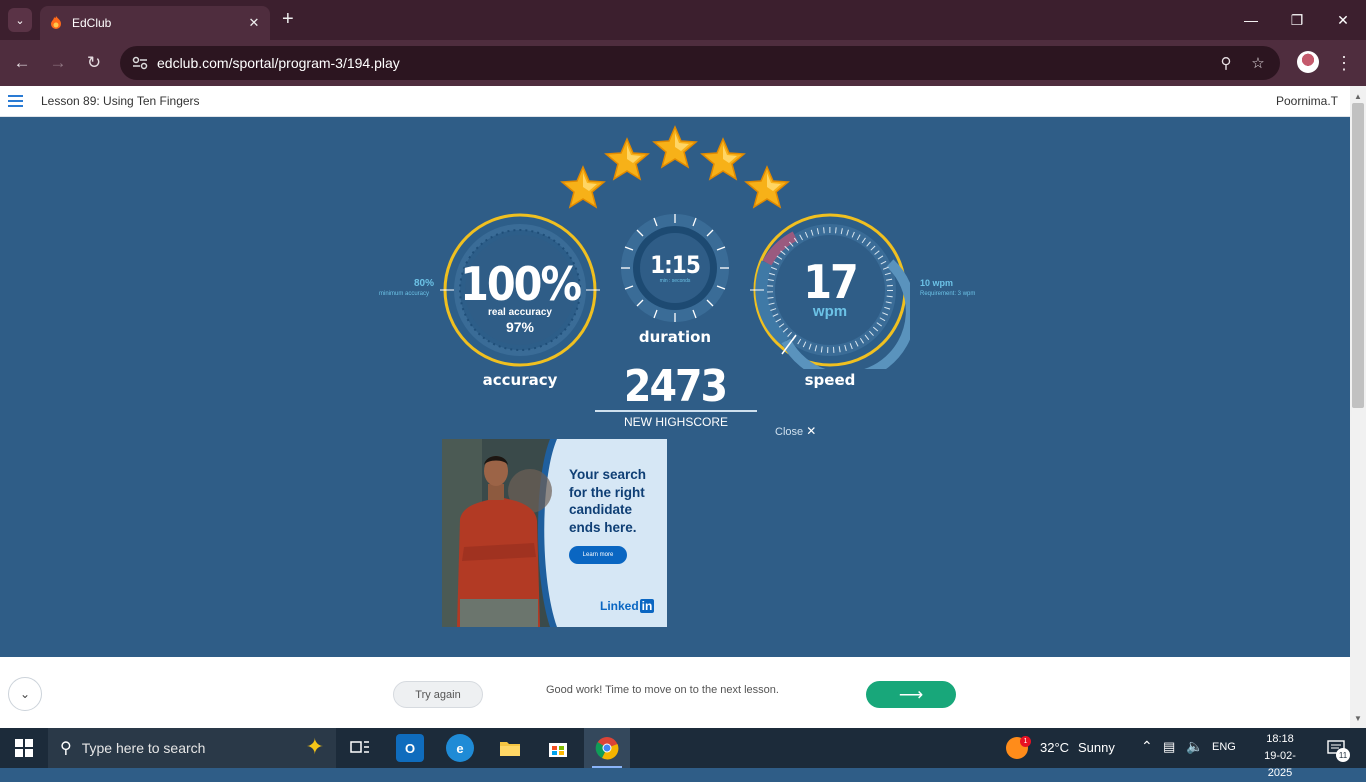  Describe the element at coordinates (675, 281) in the screenshot. I see `duration-unit: min : seconds` at that location.